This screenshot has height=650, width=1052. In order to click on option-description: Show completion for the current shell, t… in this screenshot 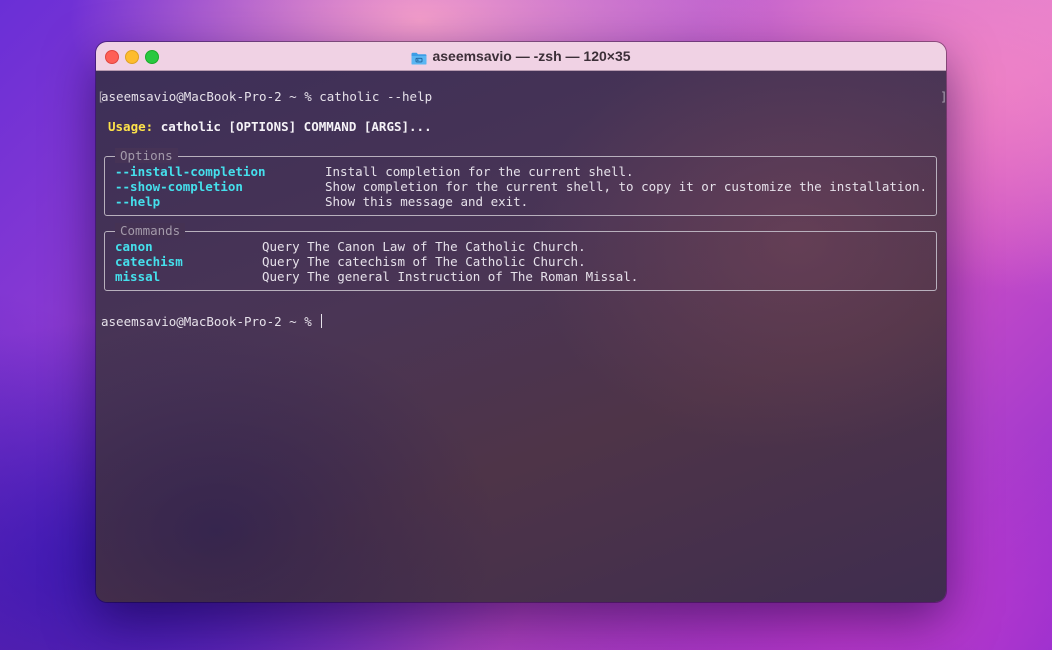, I will do `click(626, 186)`.